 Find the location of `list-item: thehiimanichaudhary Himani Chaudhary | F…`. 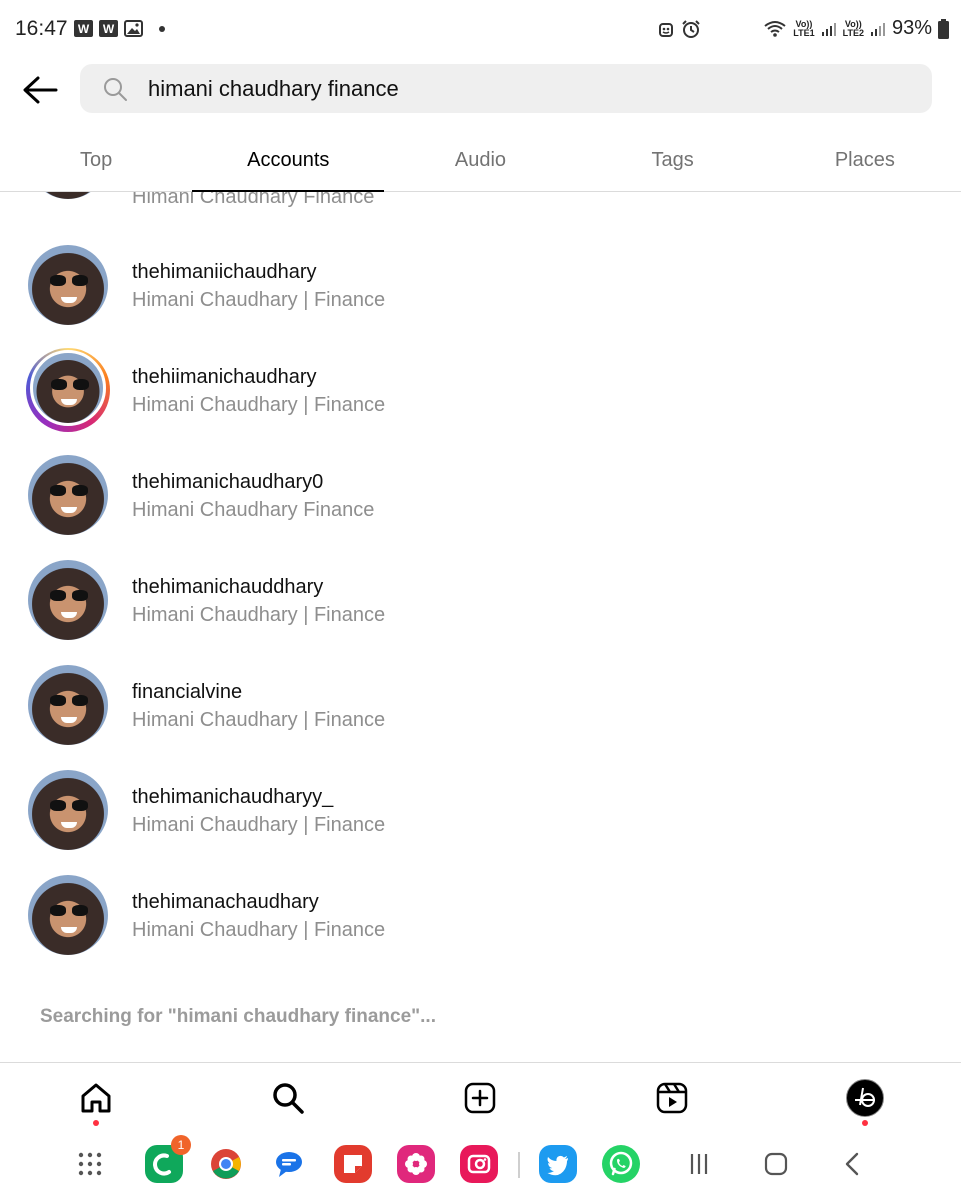

list-item: thehiimanichaudhary Himani Chaudhary | F… is located at coordinates (480, 390).